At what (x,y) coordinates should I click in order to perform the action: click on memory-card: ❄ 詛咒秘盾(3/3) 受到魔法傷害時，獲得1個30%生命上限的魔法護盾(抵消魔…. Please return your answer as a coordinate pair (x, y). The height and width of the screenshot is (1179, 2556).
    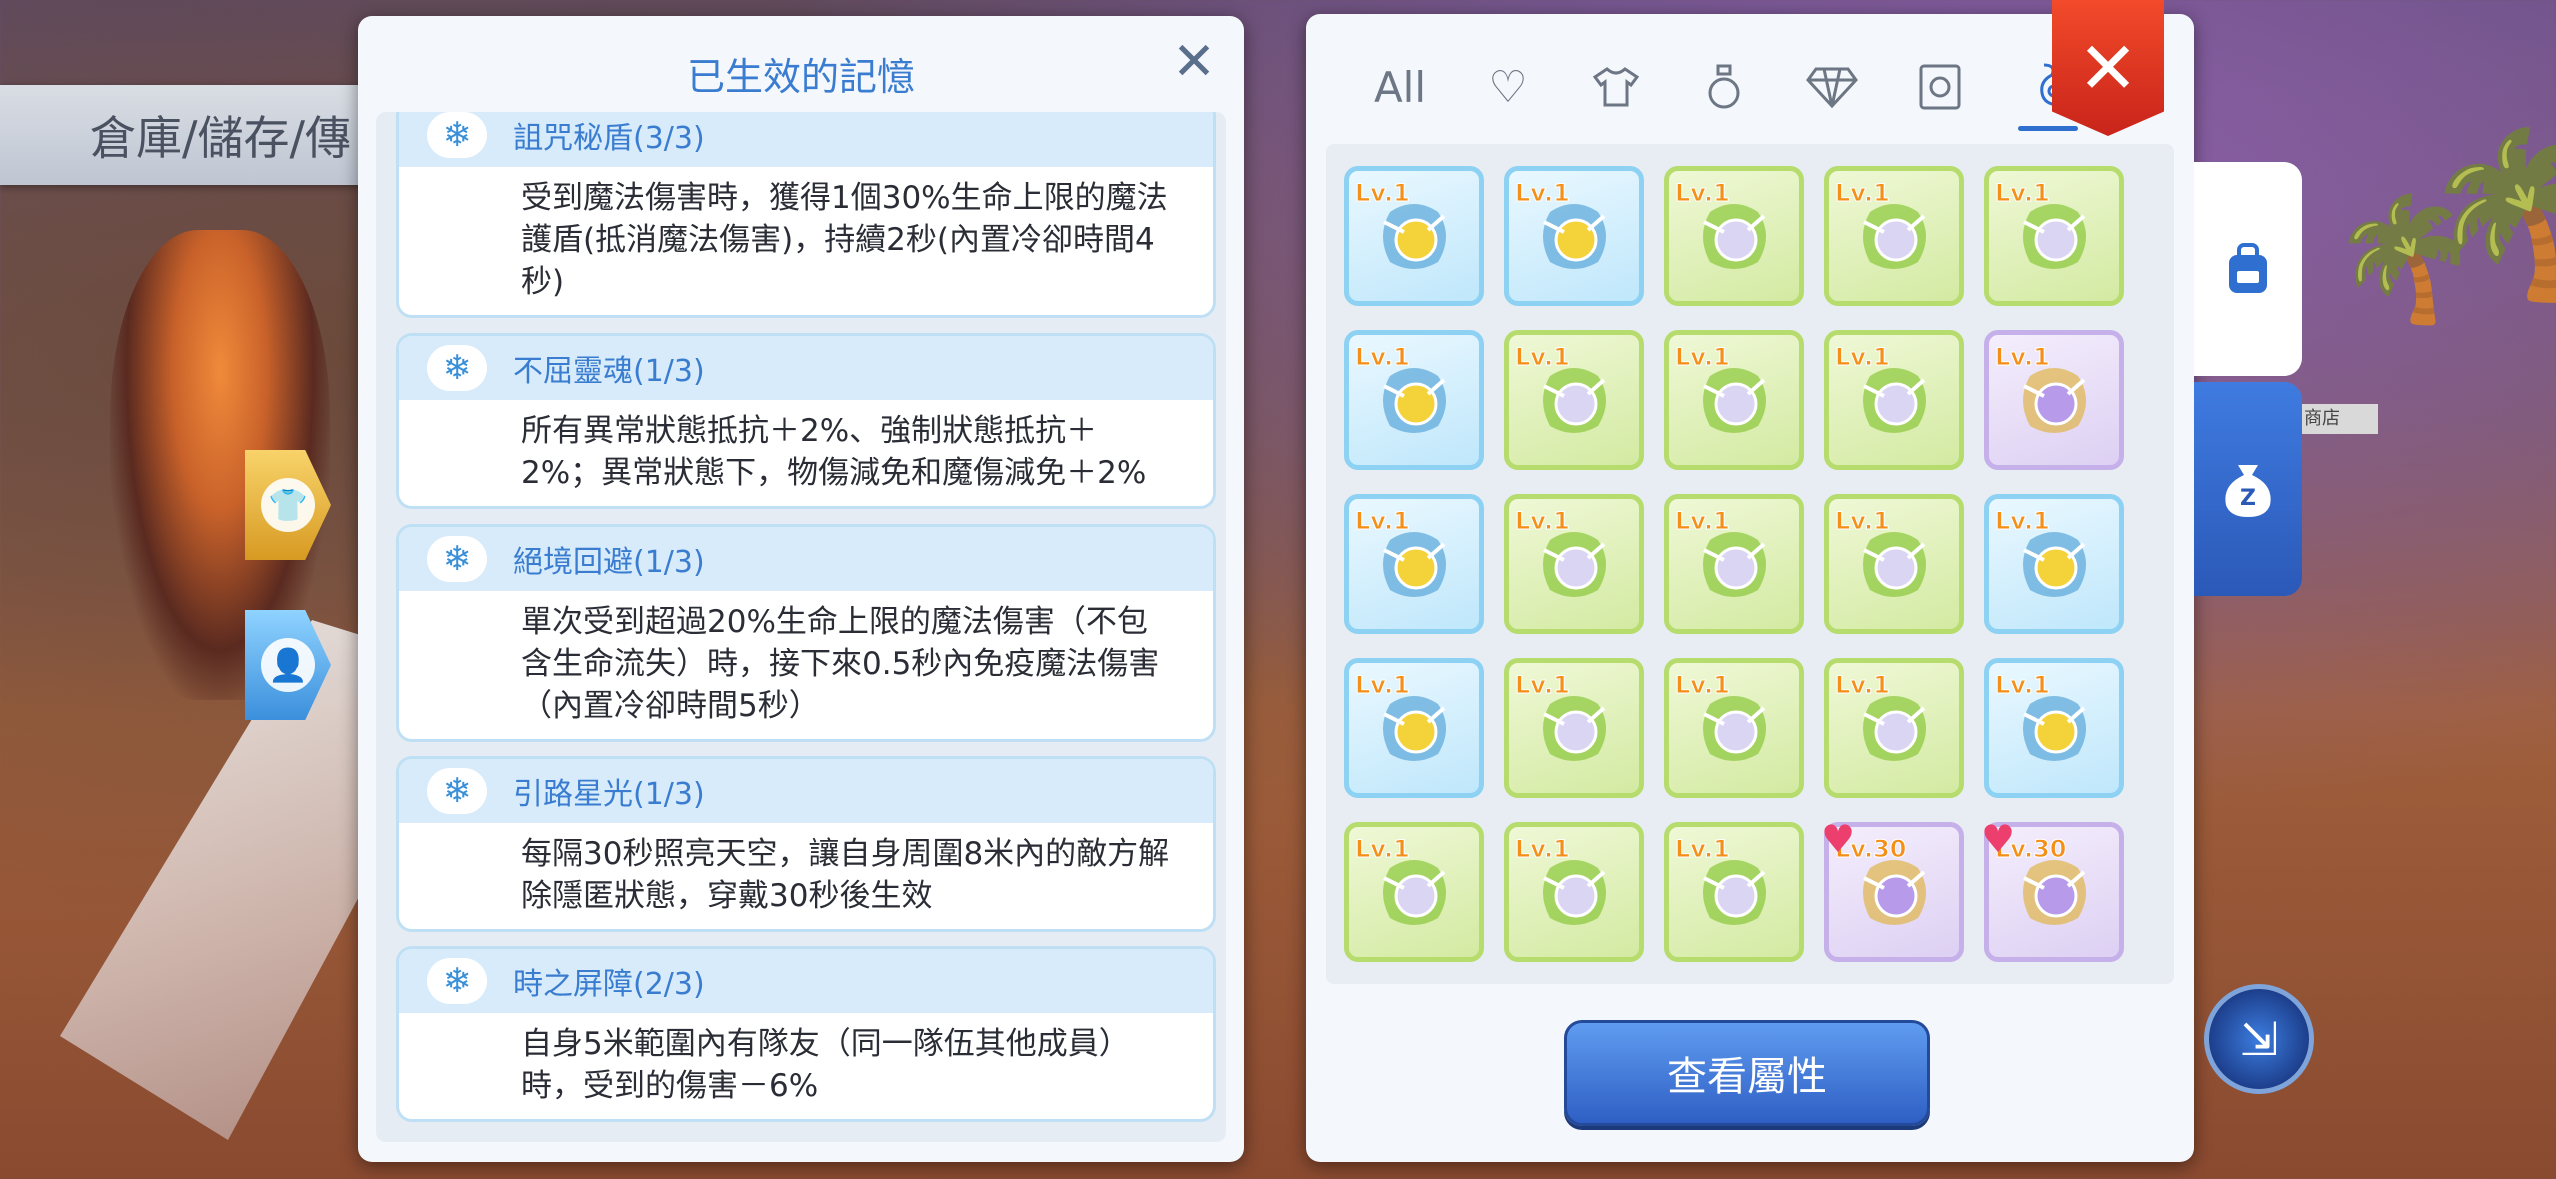
    Looking at the image, I should click on (806, 215).